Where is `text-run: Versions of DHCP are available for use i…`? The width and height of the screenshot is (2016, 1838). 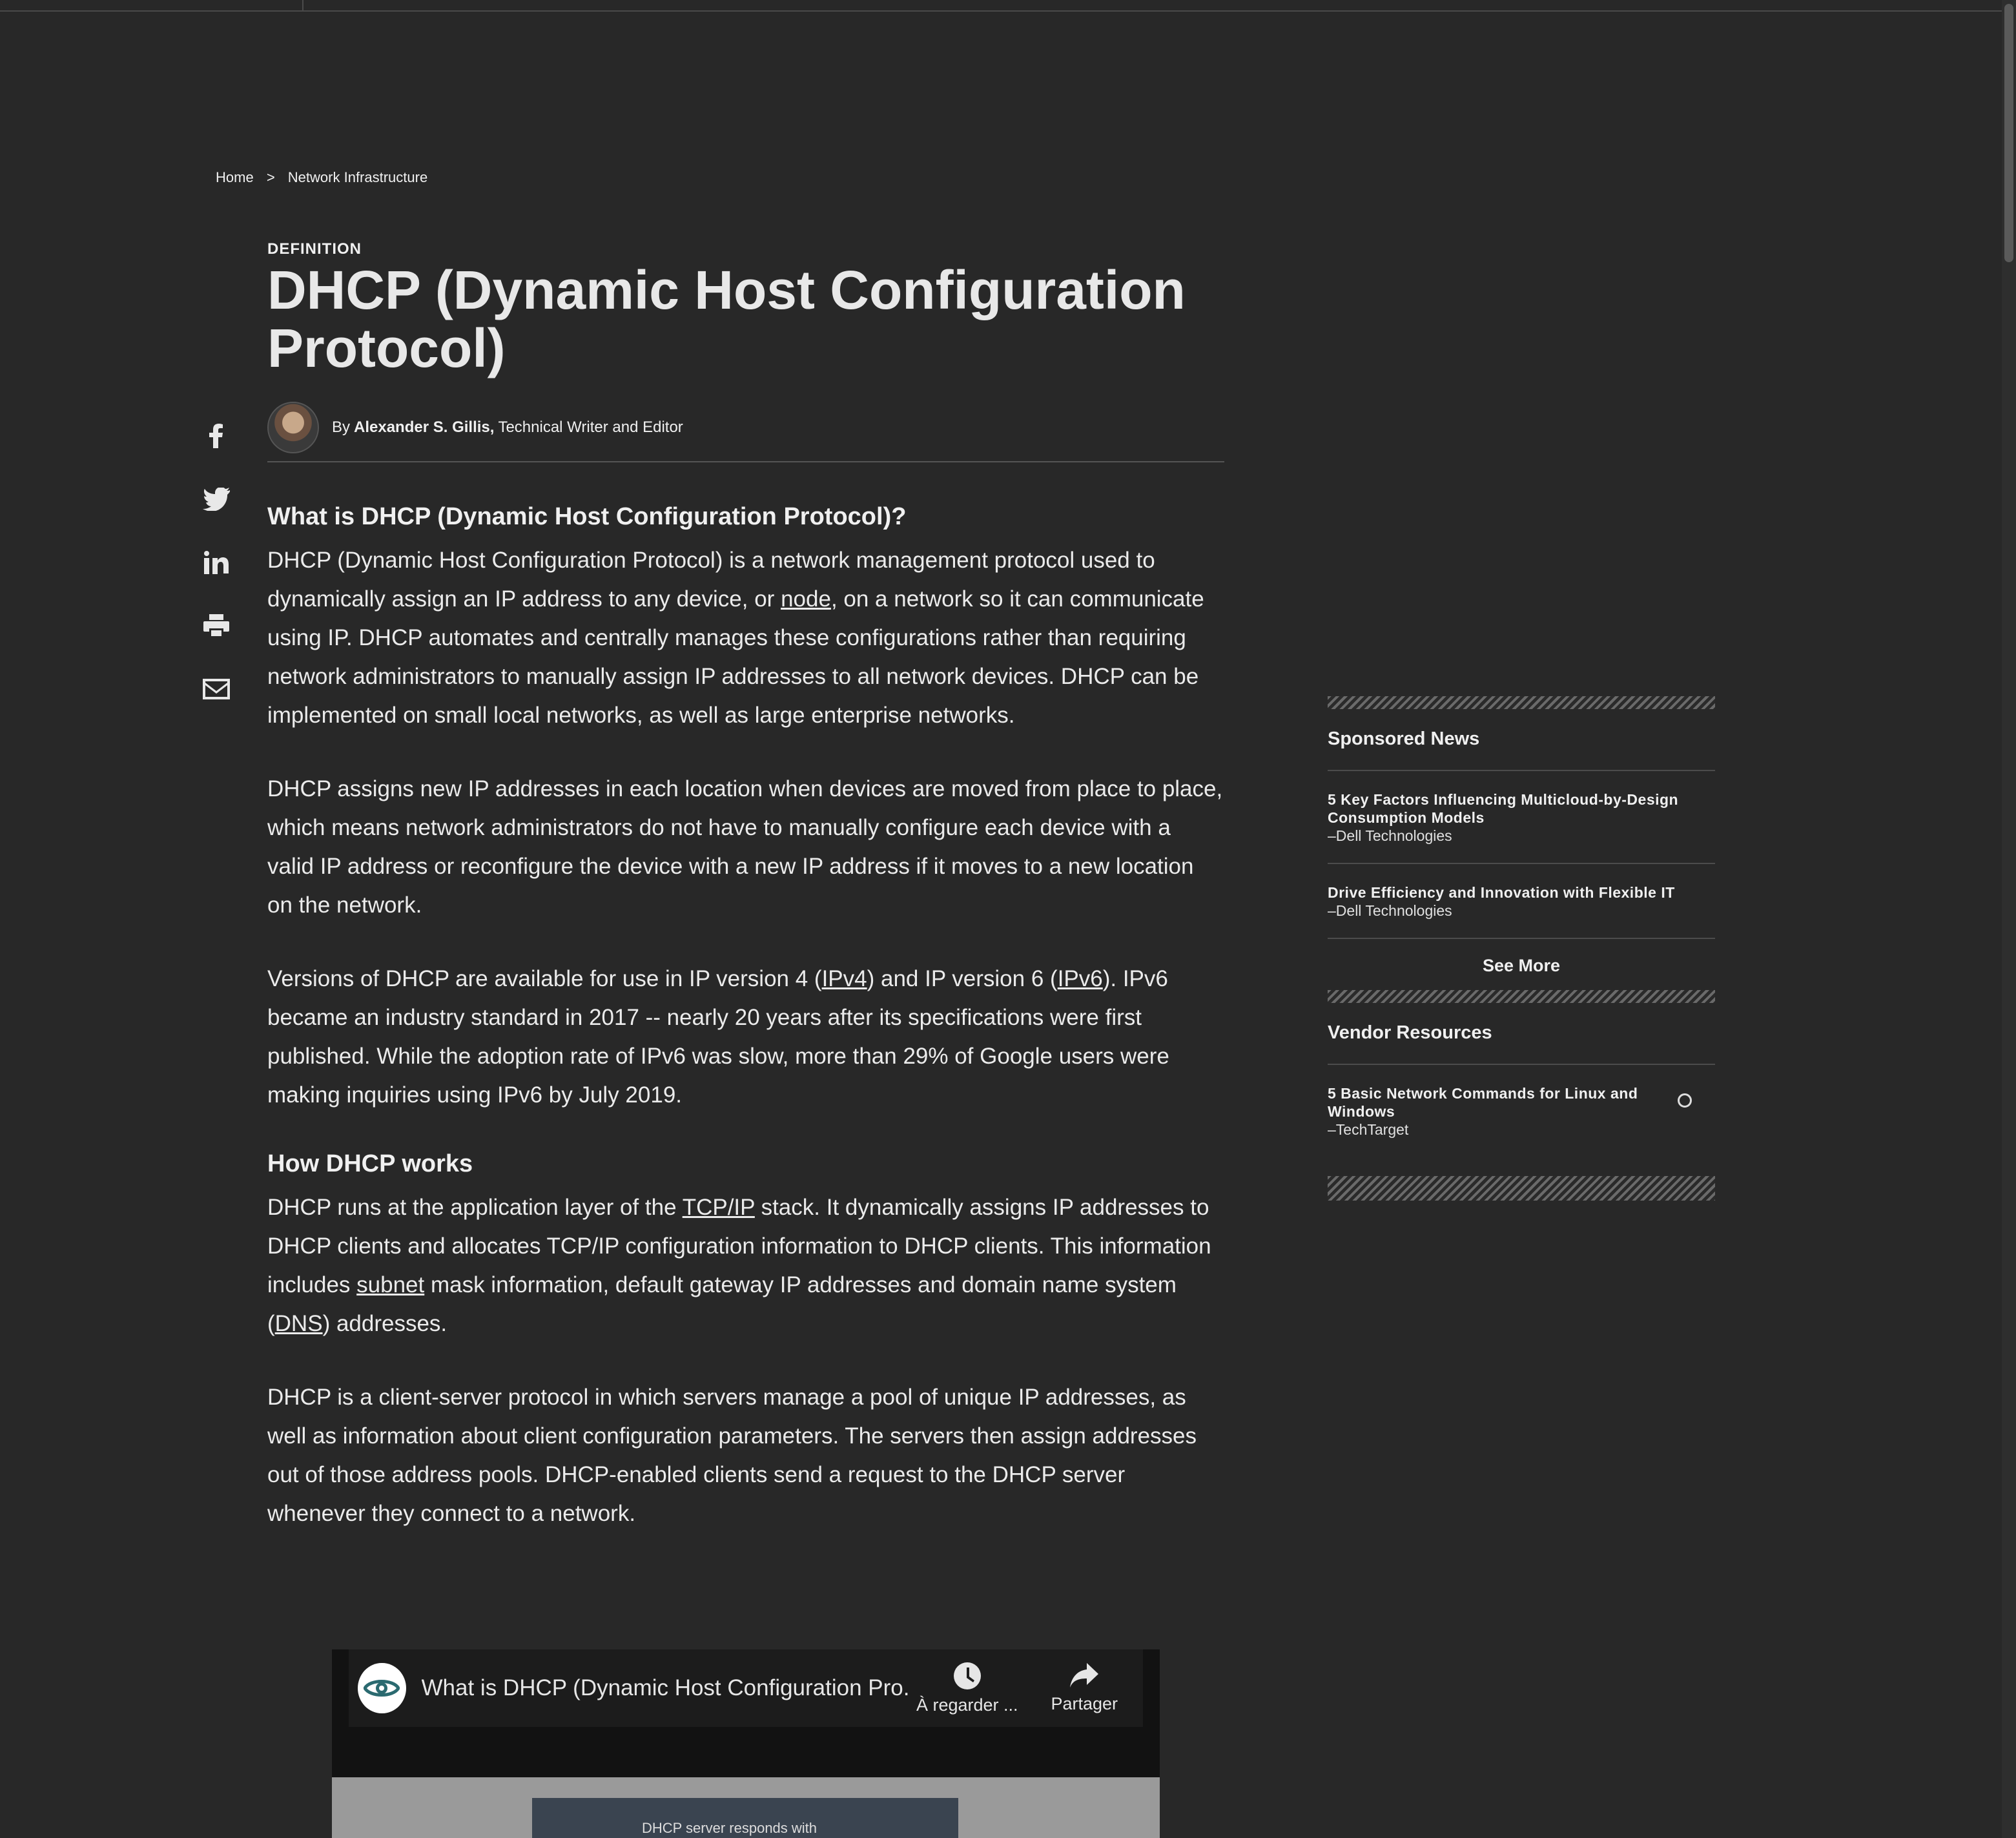
text-run: Versions of DHCP are available for use i… is located at coordinates (544, 979).